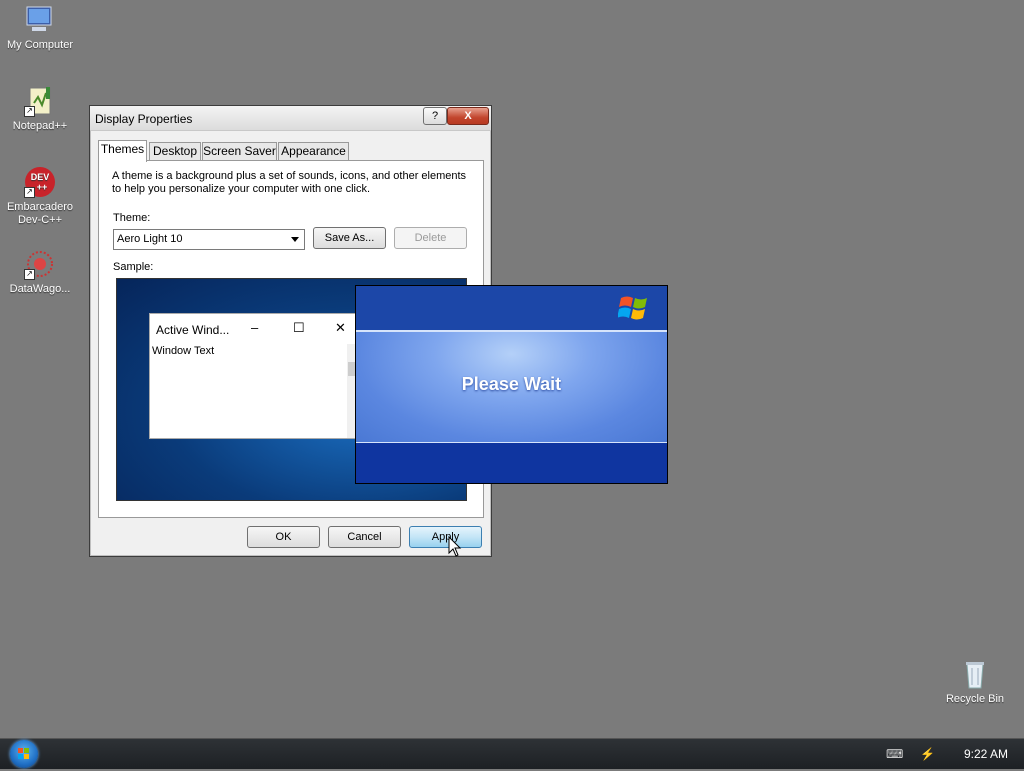 The width and height of the screenshot is (1024, 771). I want to click on notepad-plus-plus-icon: ↗, so click(40, 101).